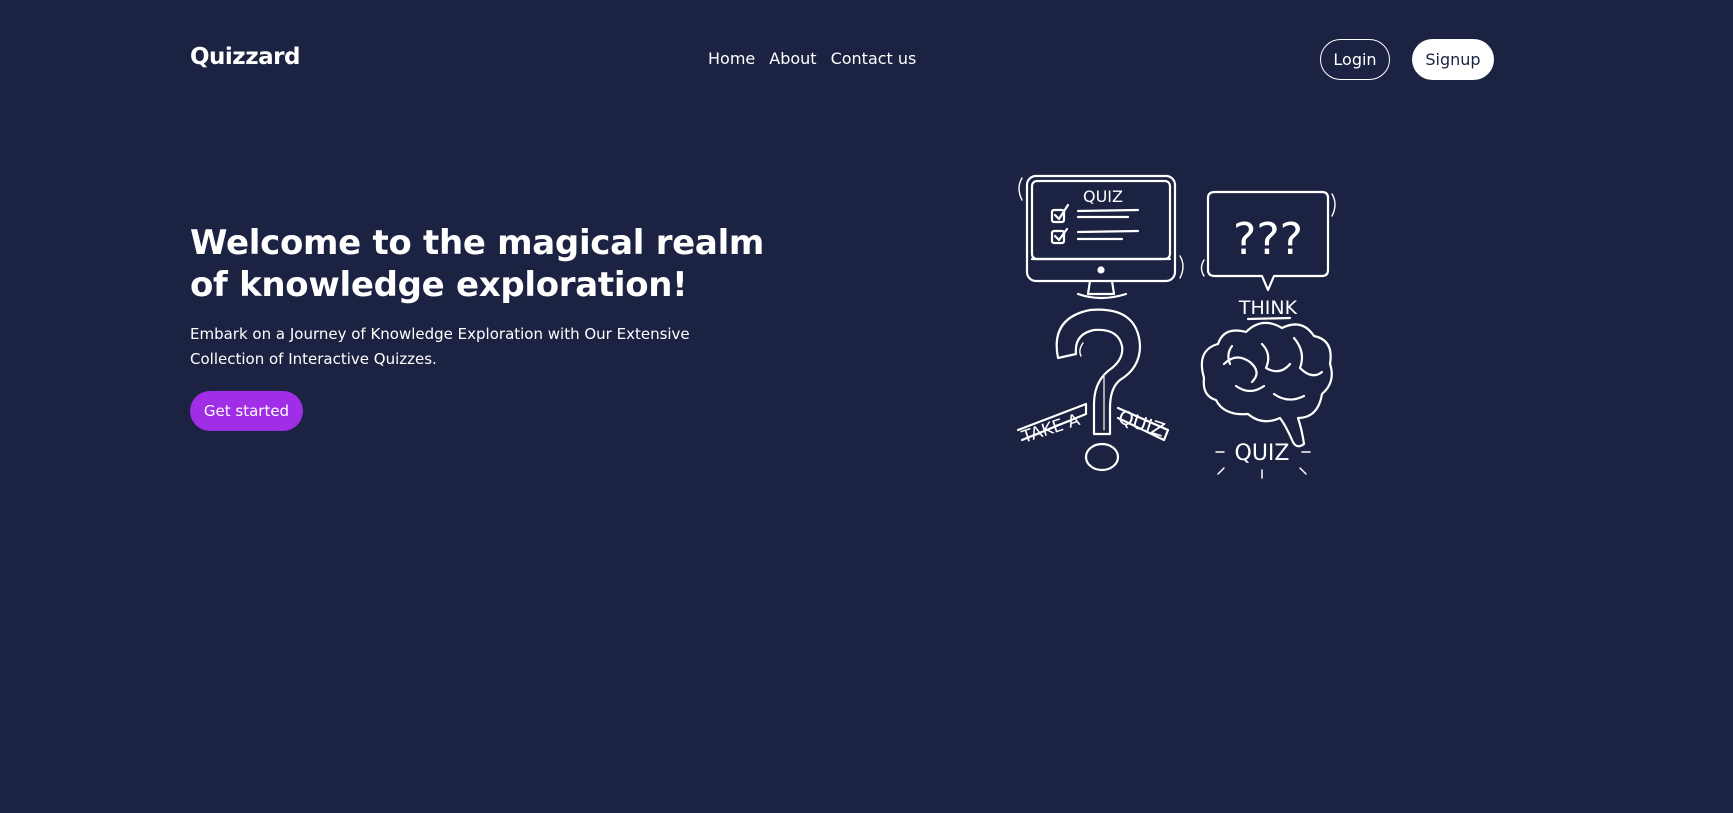 The height and width of the screenshot is (813, 1733). Describe the element at coordinates (1268, 239) in the screenshot. I see `bubble-question-marks: ???` at that location.